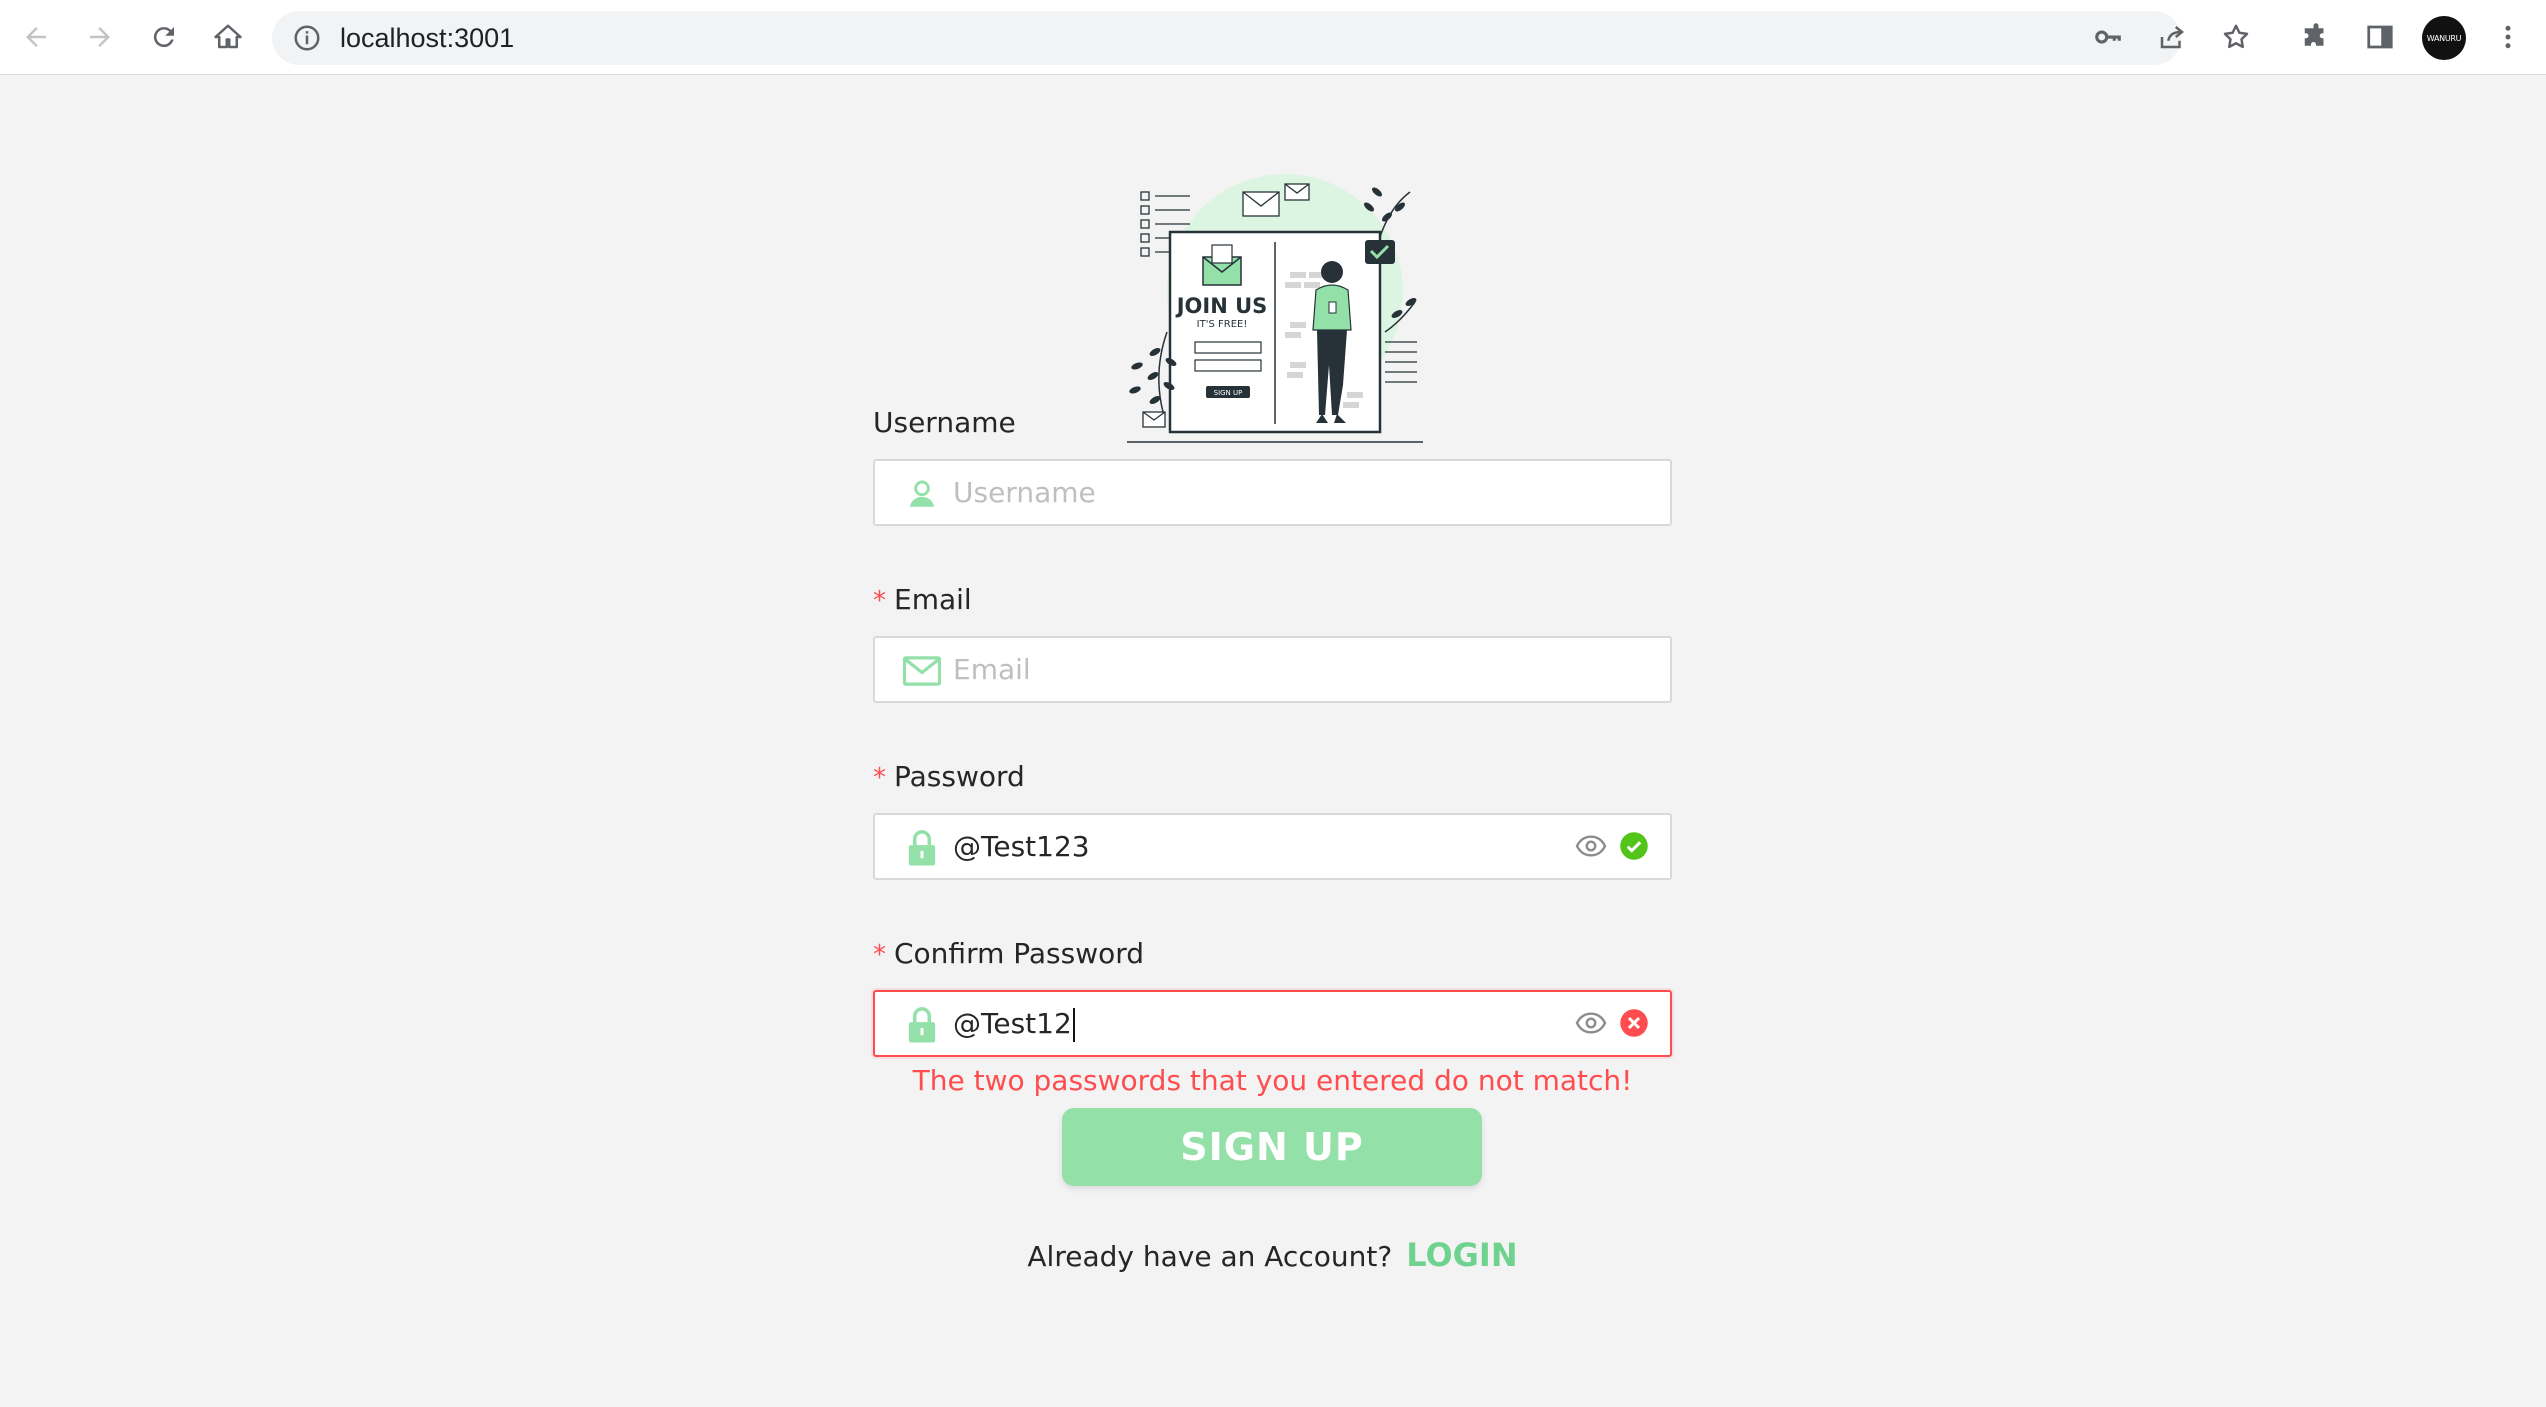 This screenshot has height=1407, width=2546. What do you see at coordinates (307, 38) in the screenshot?
I see `site-info-icon` at bounding box center [307, 38].